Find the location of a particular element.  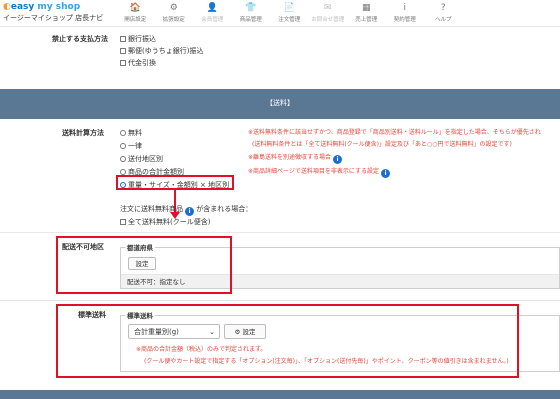

free-all-checkbox: 全て送料無料(クール便含) is located at coordinates (165, 222).